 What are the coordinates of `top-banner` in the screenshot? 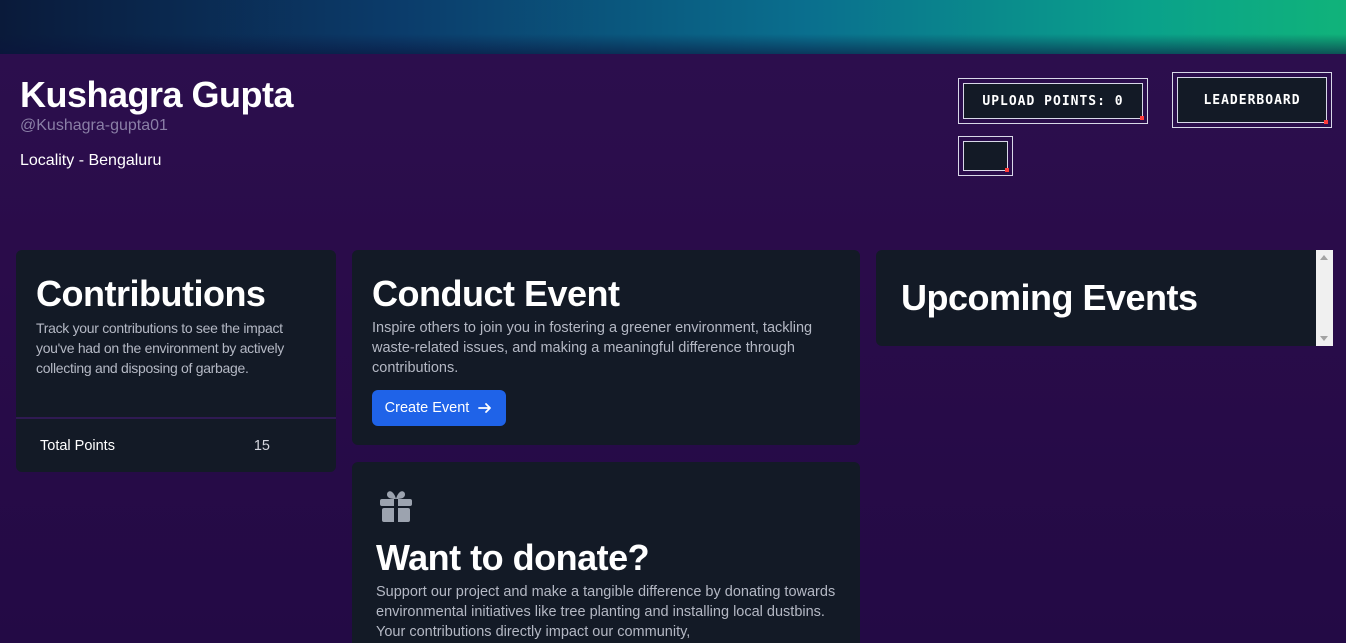 It's located at (673, 27).